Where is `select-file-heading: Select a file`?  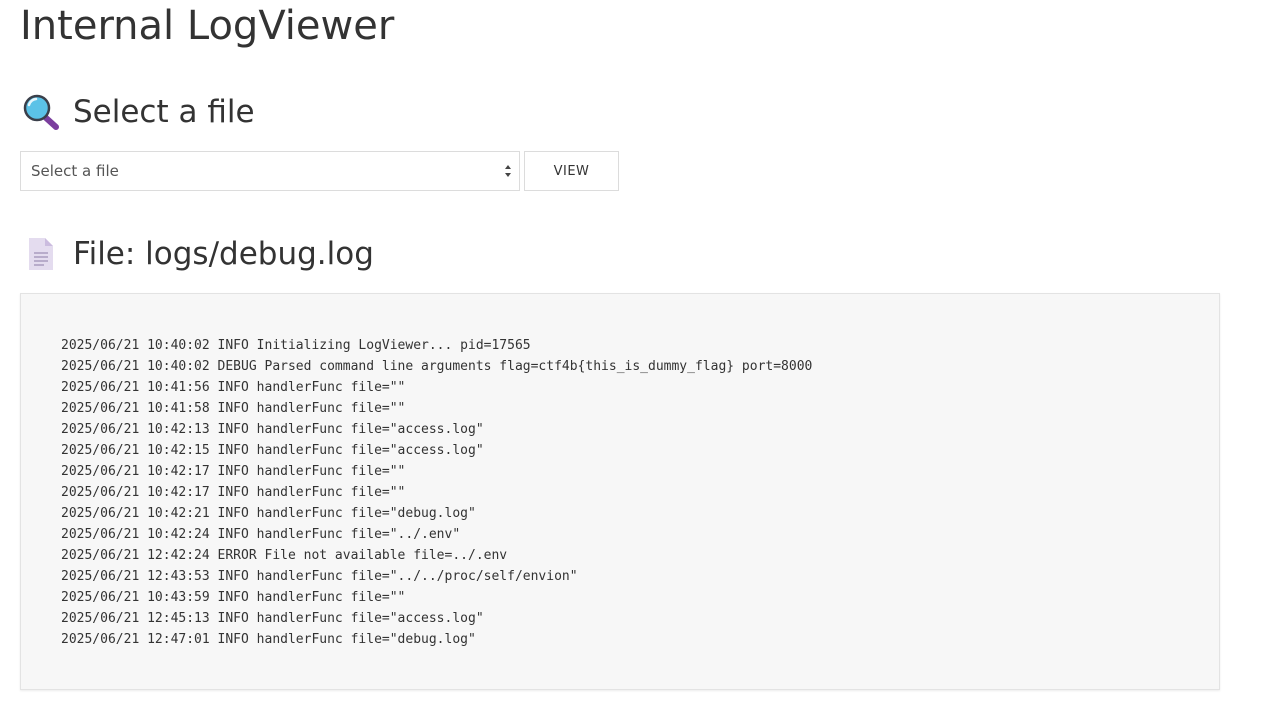
select-file-heading: Select a file is located at coordinates (137, 112).